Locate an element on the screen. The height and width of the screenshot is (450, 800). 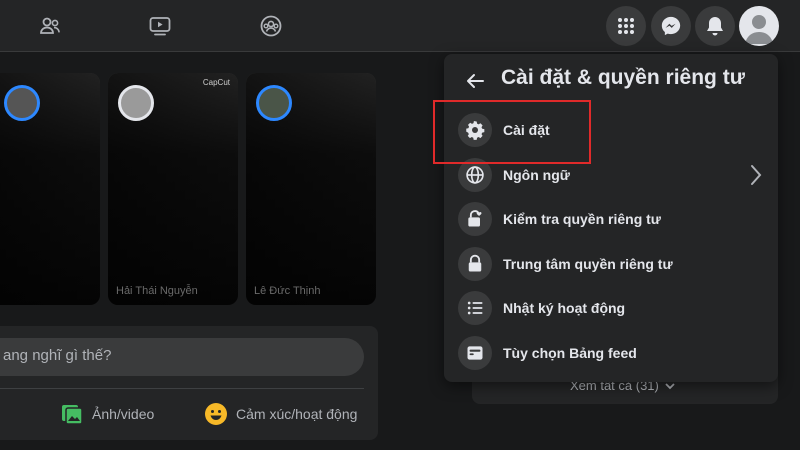
menu-item-label: Tùy chọn Bảng feed is located at coordinates (570, 353).